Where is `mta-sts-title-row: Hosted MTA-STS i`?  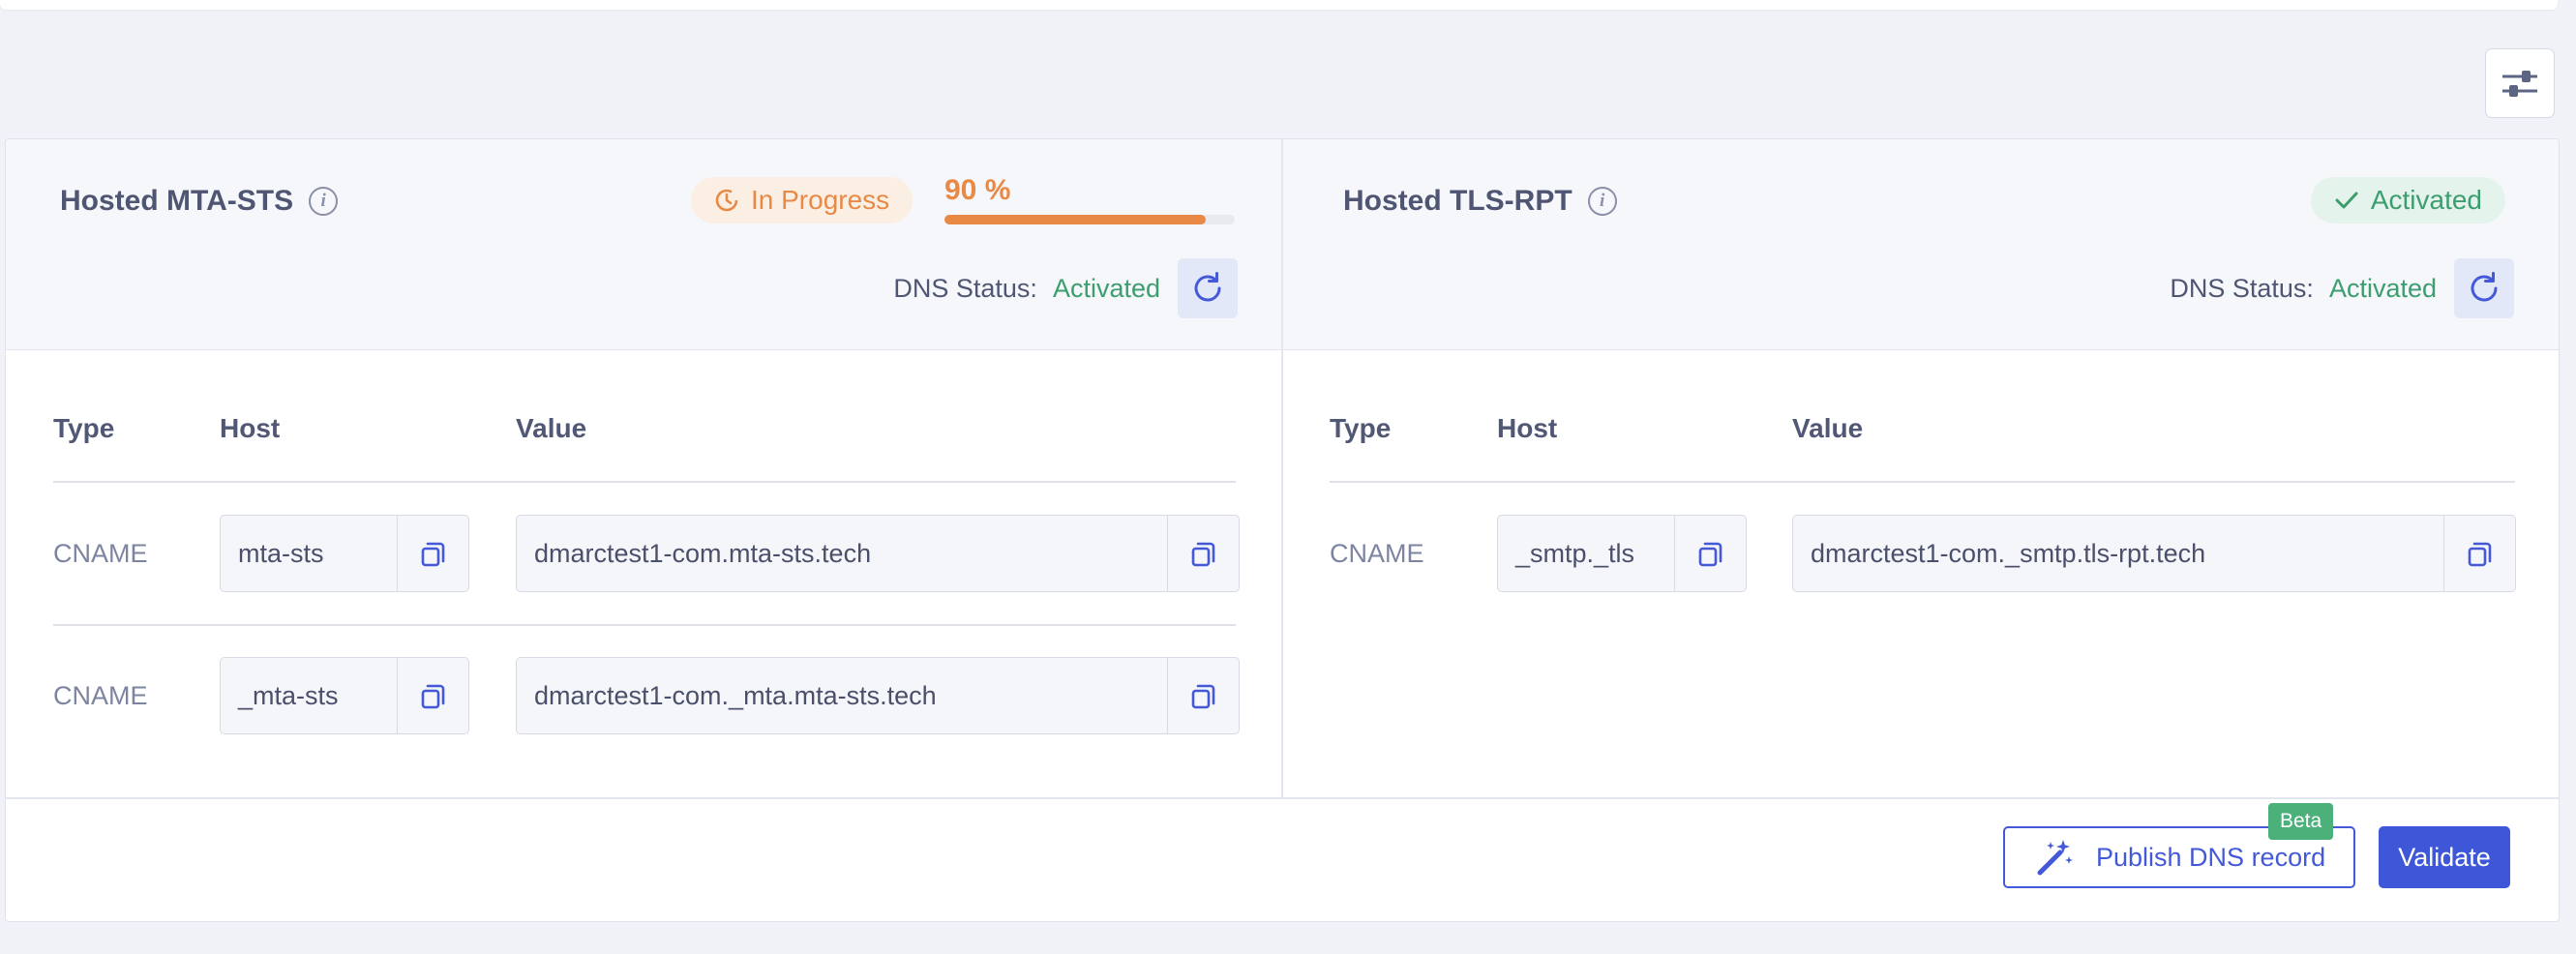
mta-sts-title-row: Hosted MTA-STS i is located at coordinates (199, 201).